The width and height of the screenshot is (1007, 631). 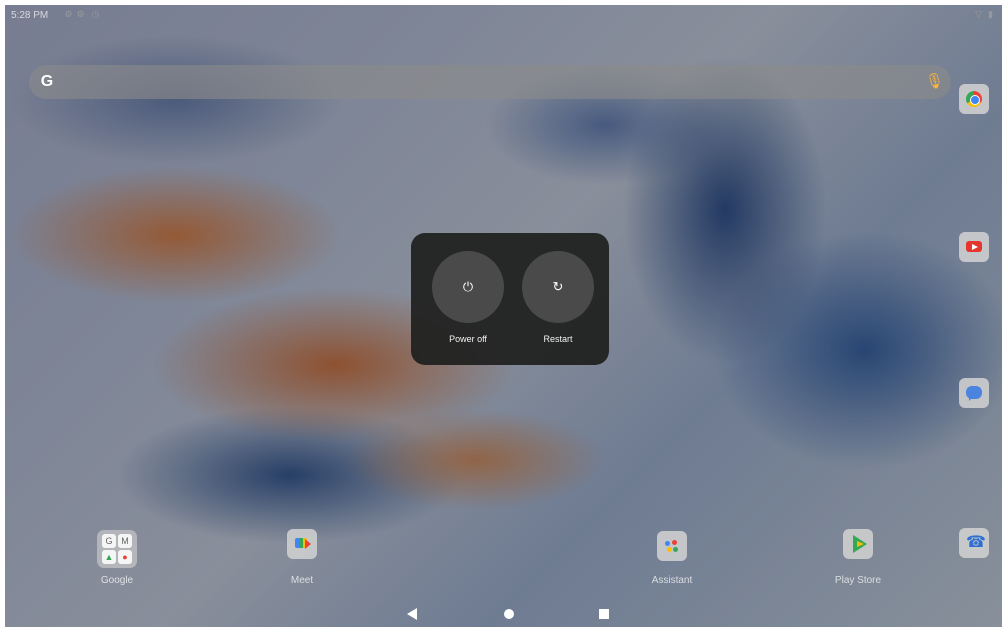 I want to click on dock-label-meet: Meet, so click(x=302, y=580).